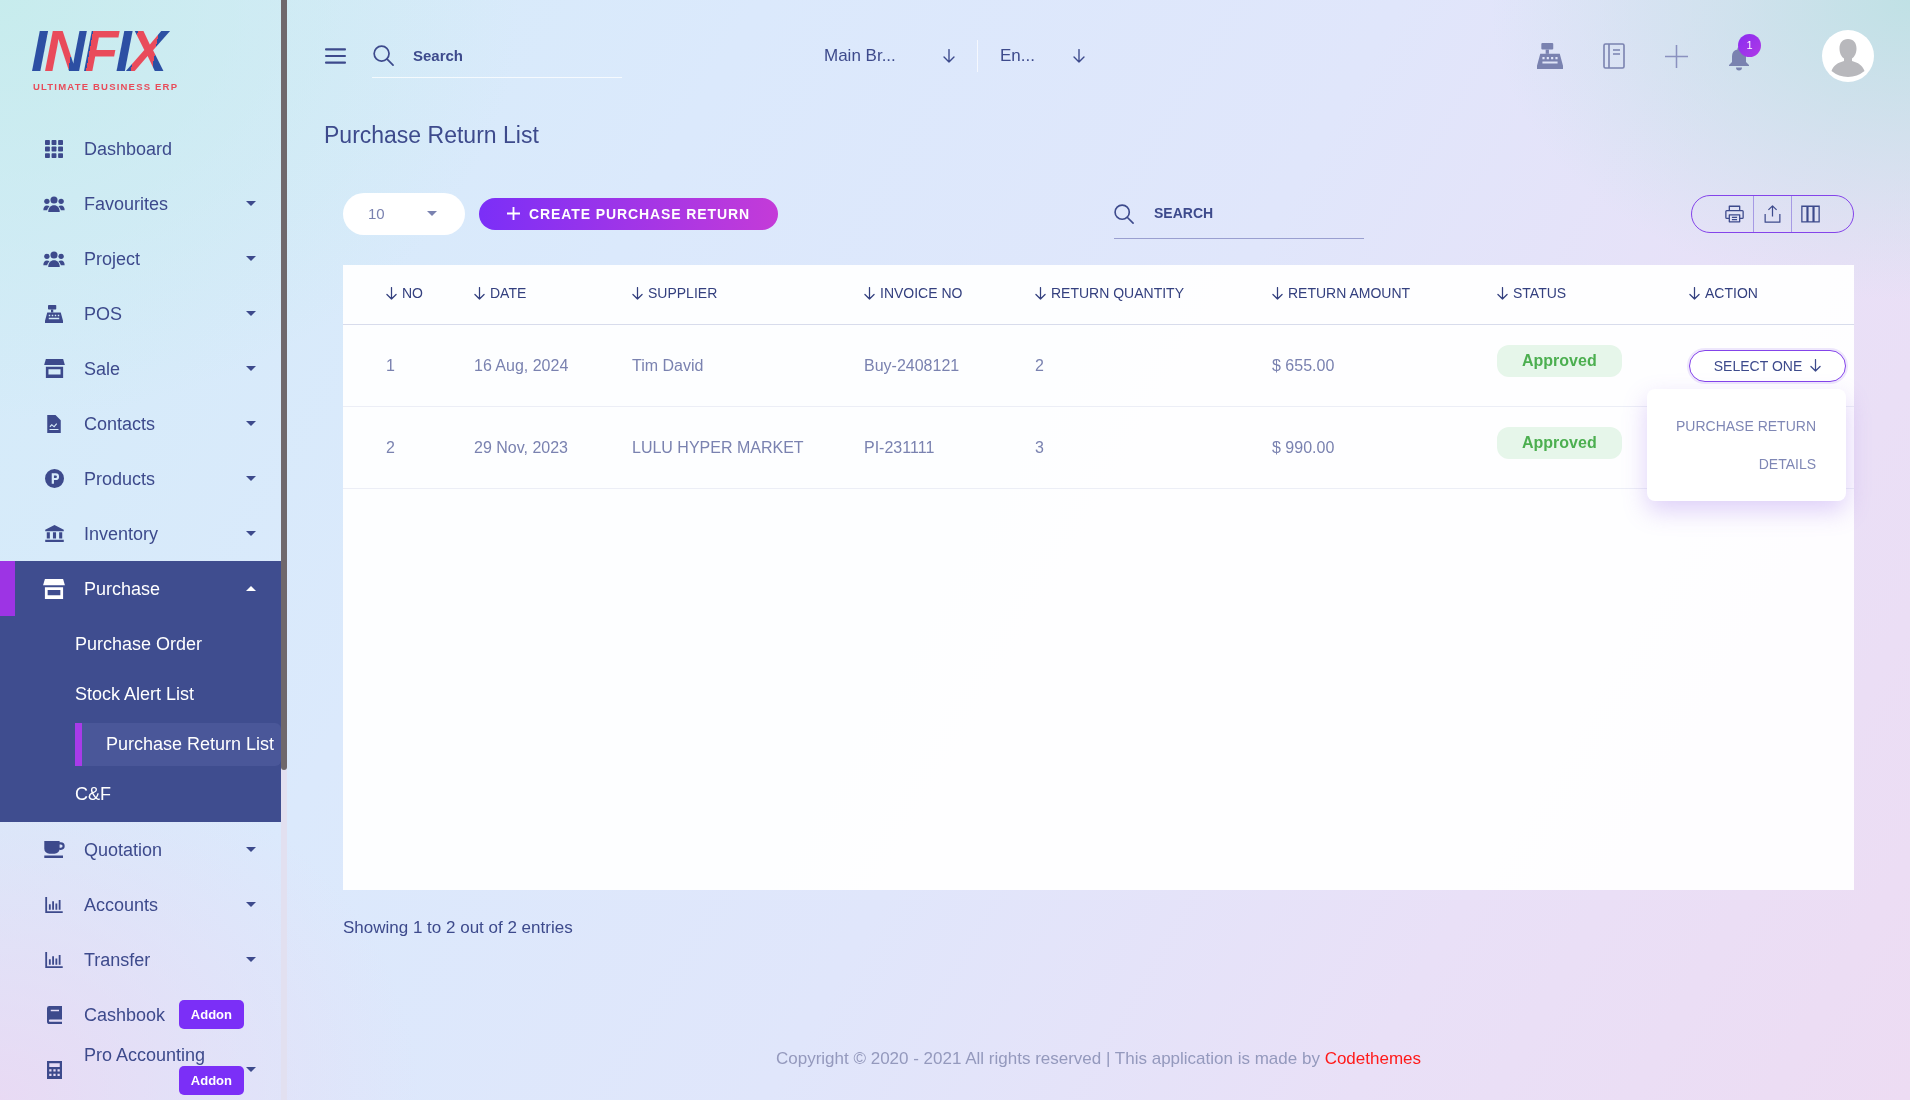 The image size is (1910, 1100). Describe the element at coordinates (54, 533) in the screenshot. I see `bank-icon` at that location.